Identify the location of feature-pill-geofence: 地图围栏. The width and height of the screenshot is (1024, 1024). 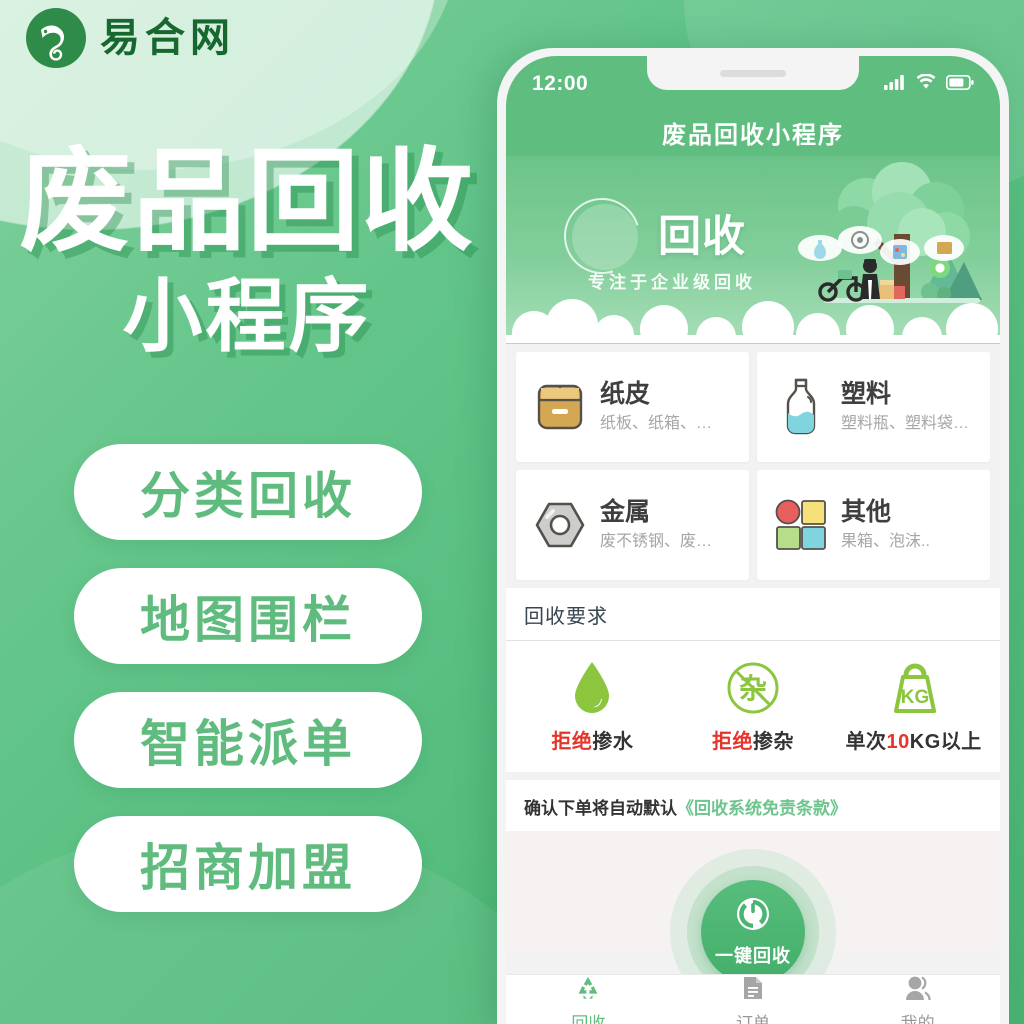
(248, 616).